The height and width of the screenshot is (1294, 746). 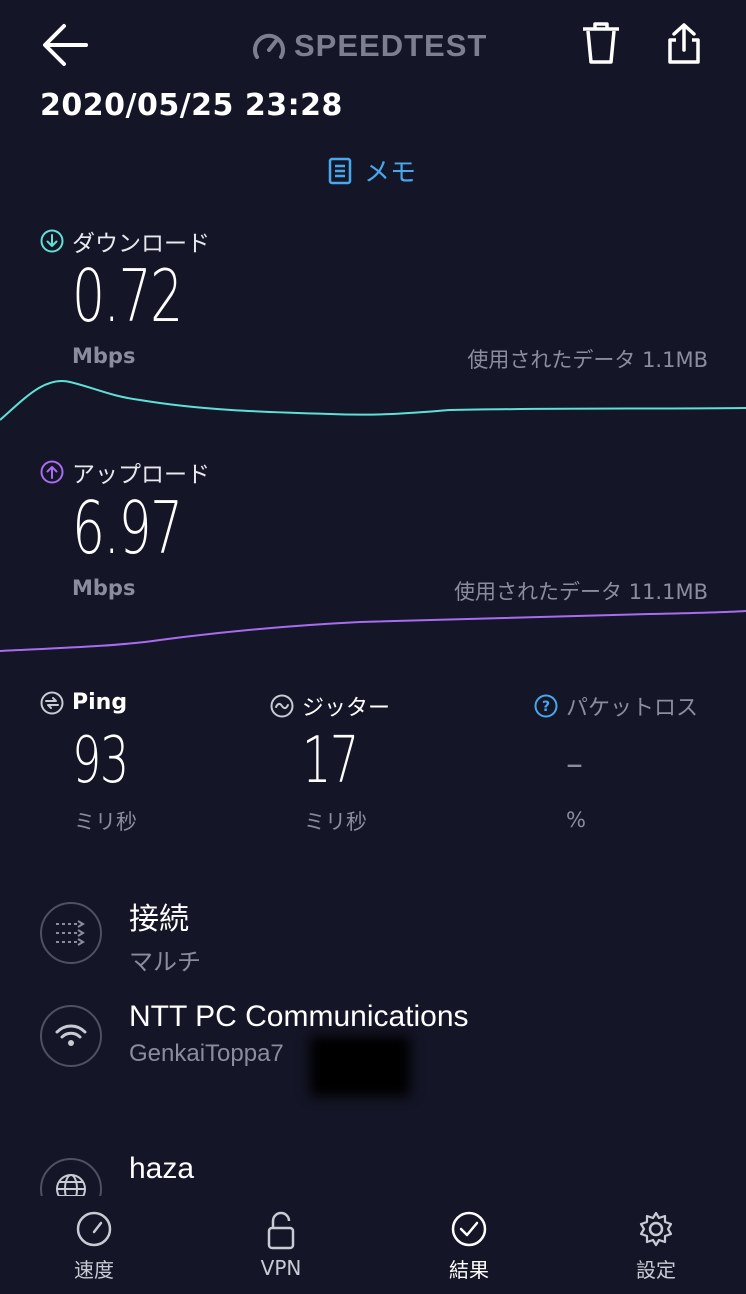 What do you see at coordinates (127, 296) in the screenshot?
I see `download-value: 0.72` at bounding box center [127, 296].